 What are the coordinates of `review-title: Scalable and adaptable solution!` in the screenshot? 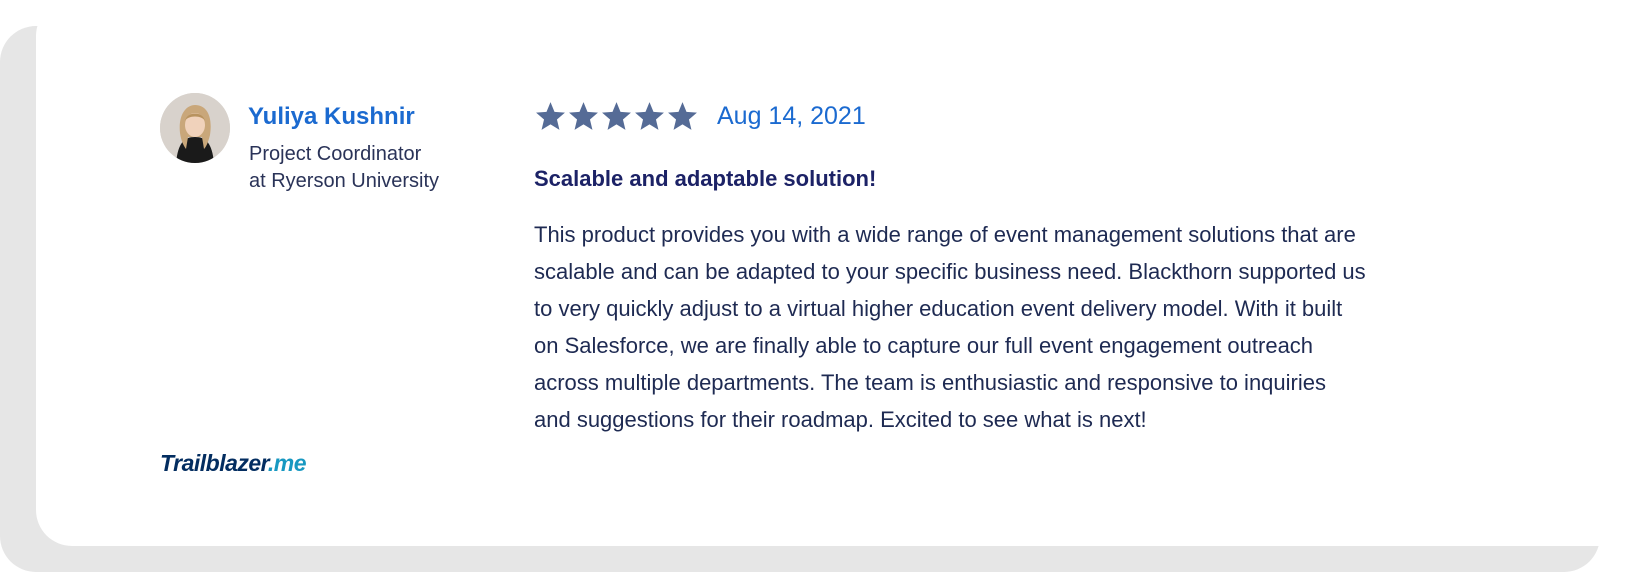 It's located at (705, 178).